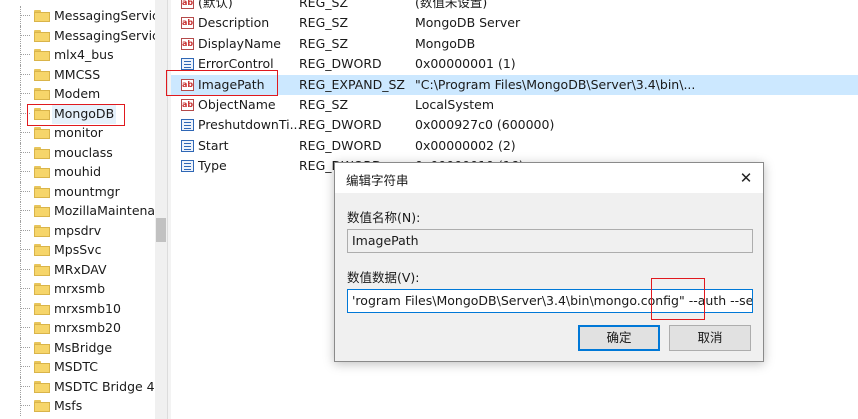 This screenshot has width=858, height=419. What do you see at coordinates (324, 23) in the screenshot?
I see `value-type: REG_SZ` at bounding box center [324, 23].